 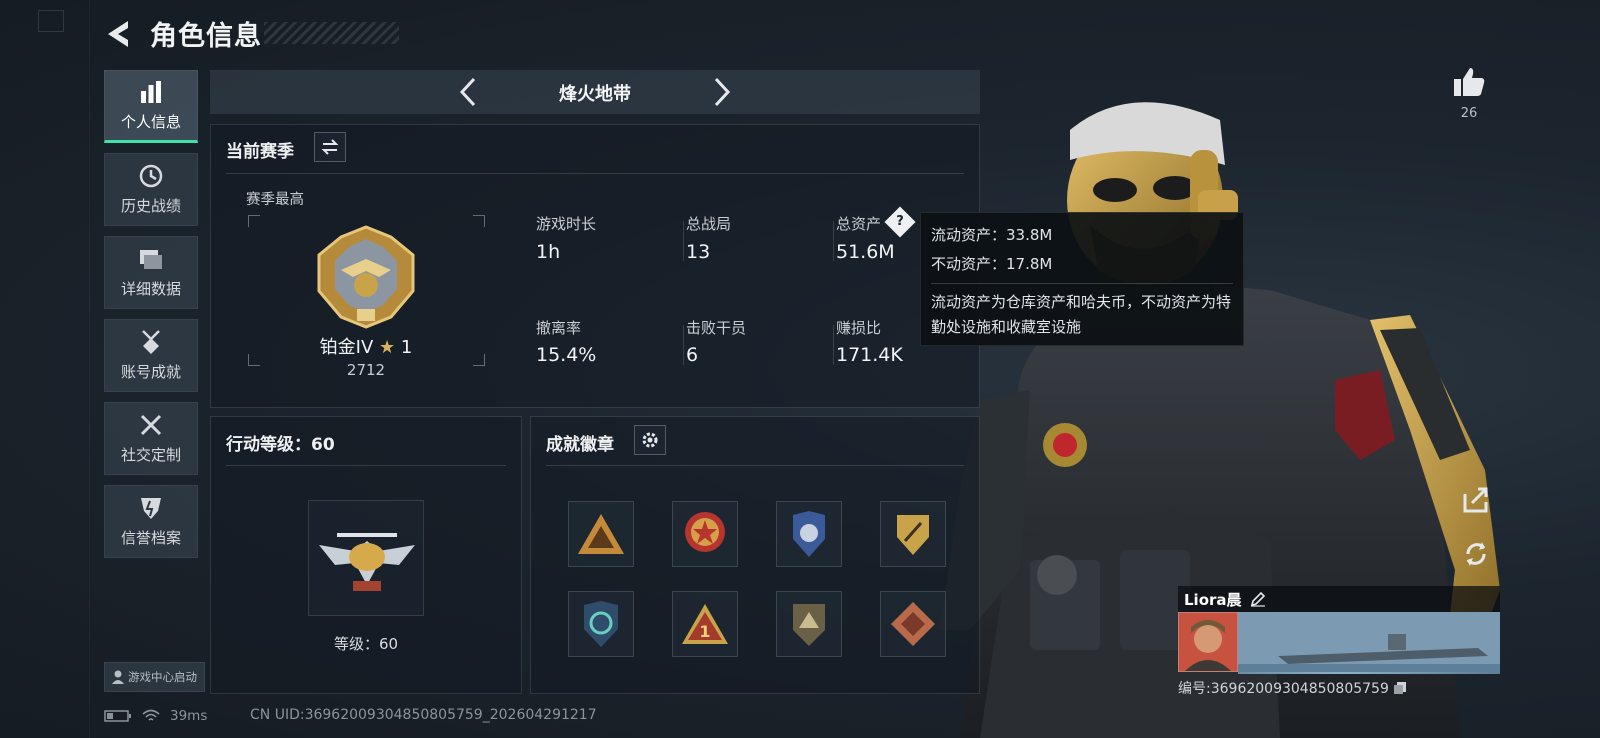 What do you see at coordinates (117, 716) in the screenshot?
I see `battery-icon` at bounding box center [117, 716].